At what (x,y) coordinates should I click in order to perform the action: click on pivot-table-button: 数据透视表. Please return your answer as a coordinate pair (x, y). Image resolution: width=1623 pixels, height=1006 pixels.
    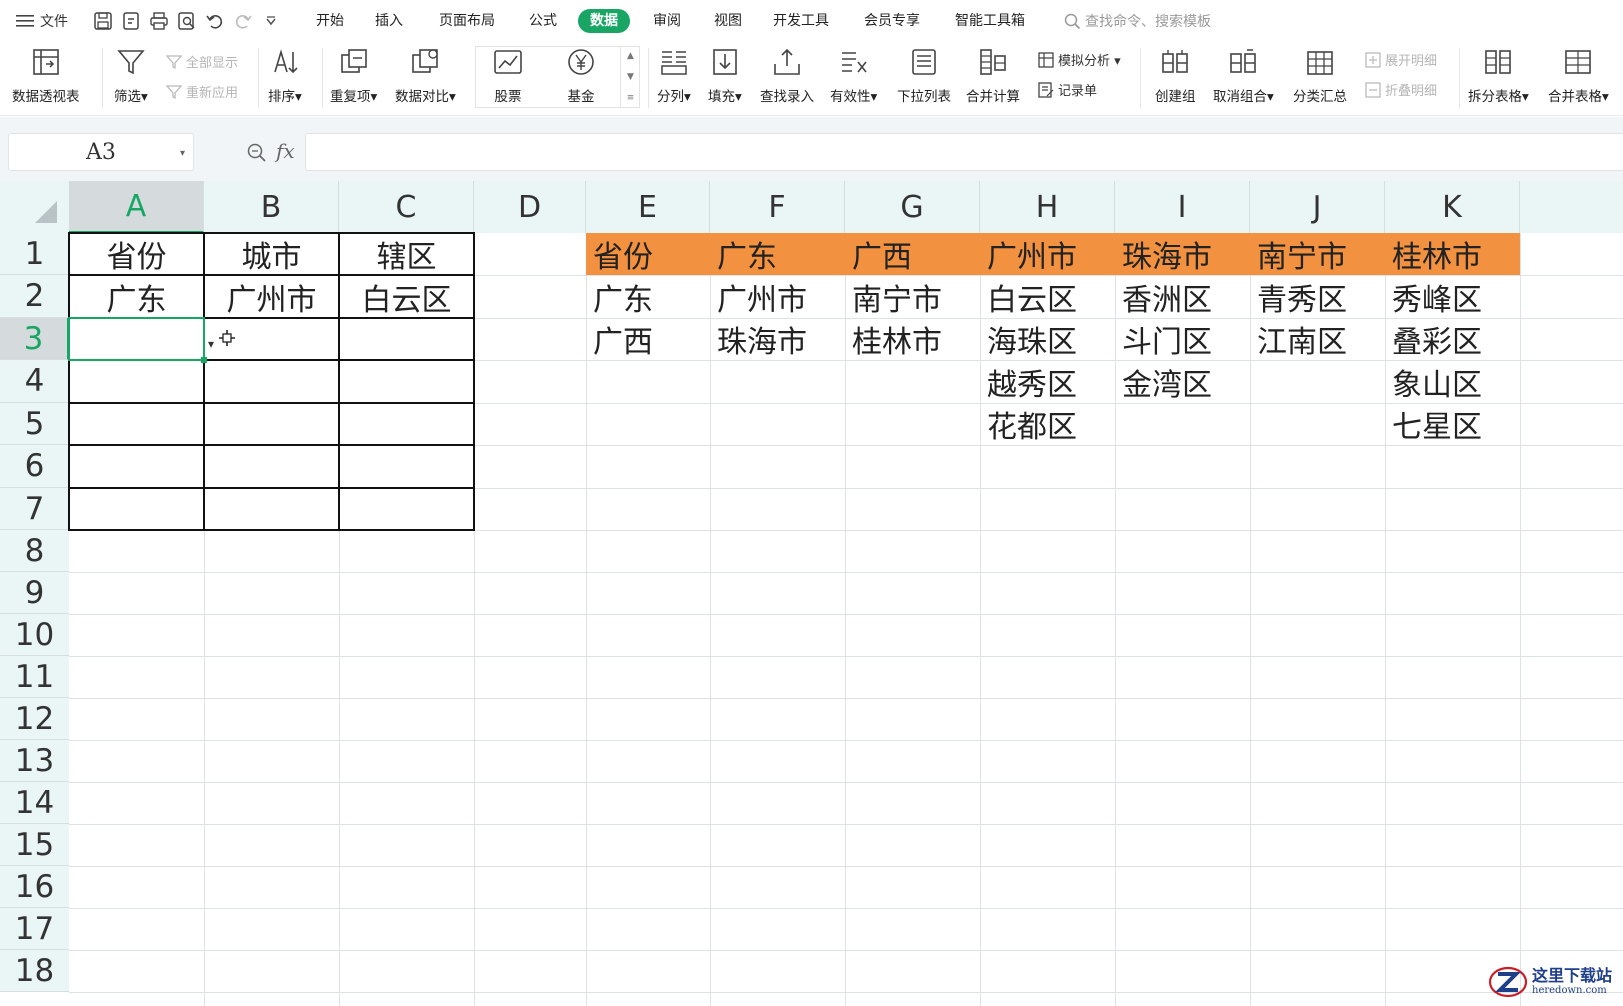
    Looking at the image, I should click on (46, 75).